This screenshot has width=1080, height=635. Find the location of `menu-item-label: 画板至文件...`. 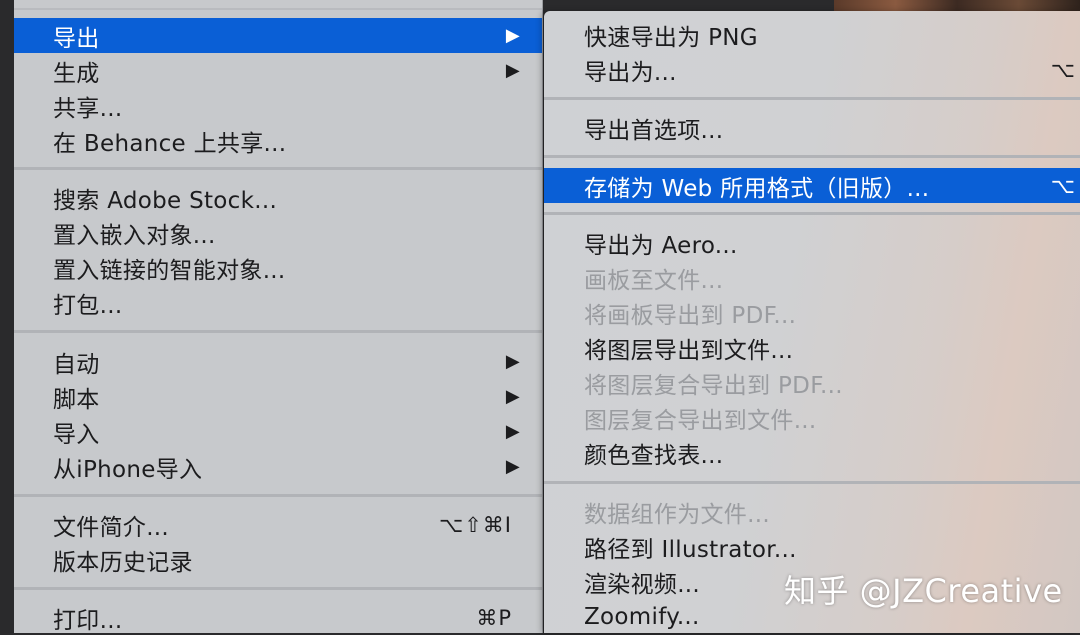

menu-item-label: 画板至文件... is located at coordinates (654, 280).